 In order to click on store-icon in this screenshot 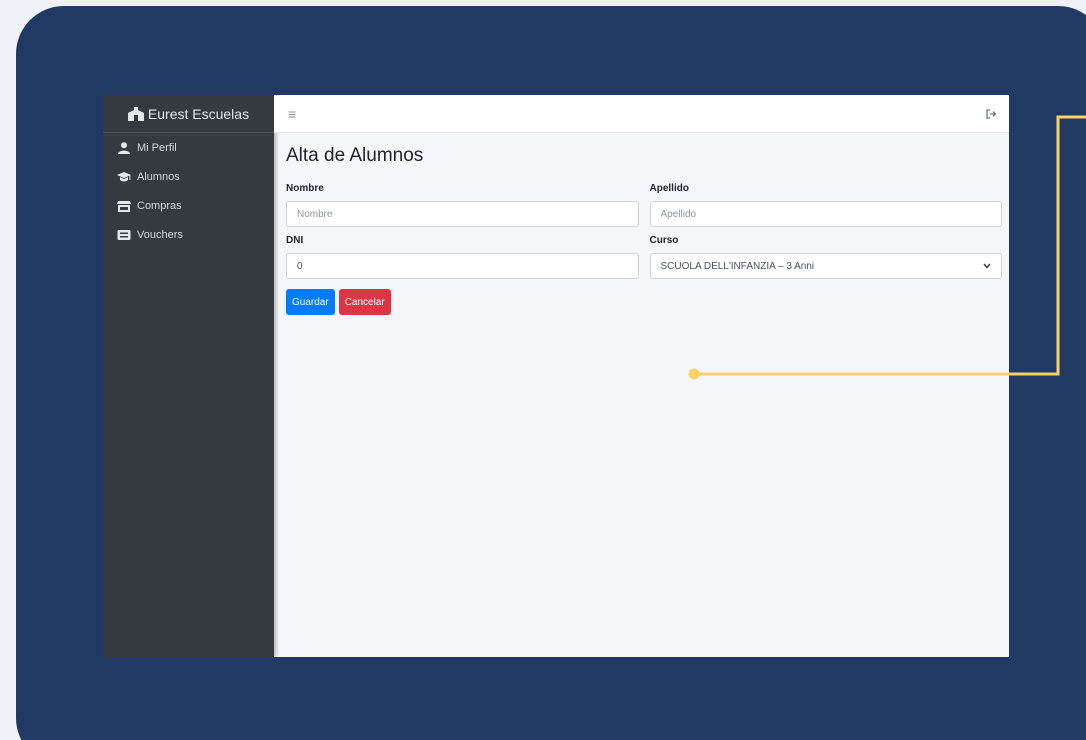, I will do `click(124, 206)`.